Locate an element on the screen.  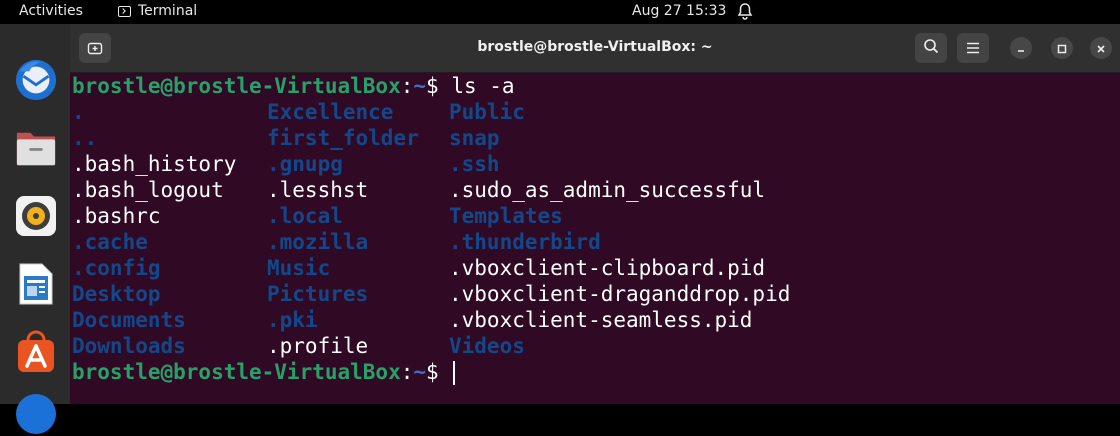
help-icon is located at coordinates (36, 414).